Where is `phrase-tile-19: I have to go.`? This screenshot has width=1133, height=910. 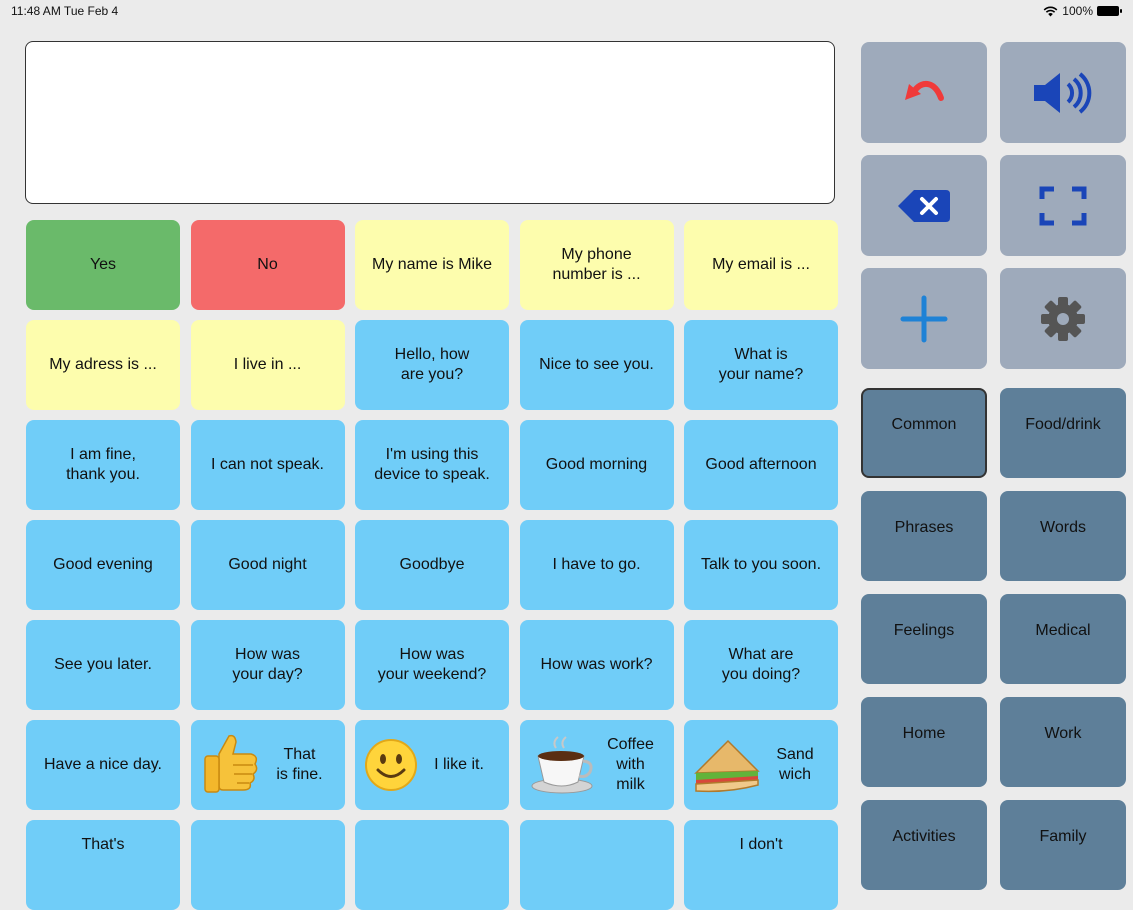 phrase-tile-19: I have to go. is located at coordinates (596, 565).